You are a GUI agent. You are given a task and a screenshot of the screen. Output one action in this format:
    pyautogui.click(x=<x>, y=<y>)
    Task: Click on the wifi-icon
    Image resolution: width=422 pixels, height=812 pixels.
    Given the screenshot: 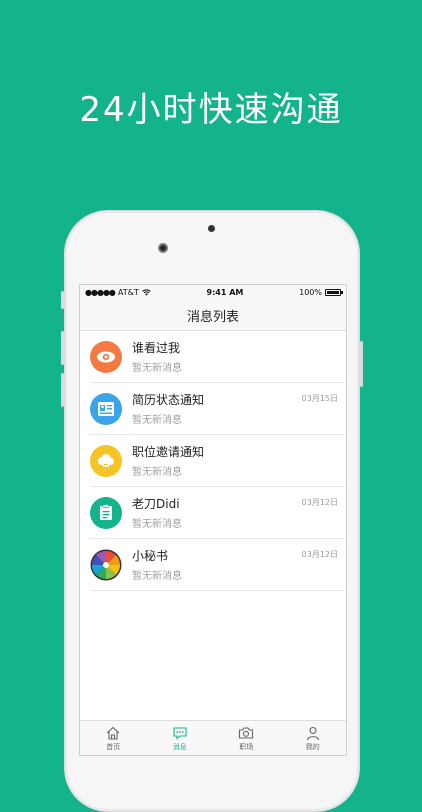 What is the action you would take?
    pyautogui.click(x=146, y=292)
    